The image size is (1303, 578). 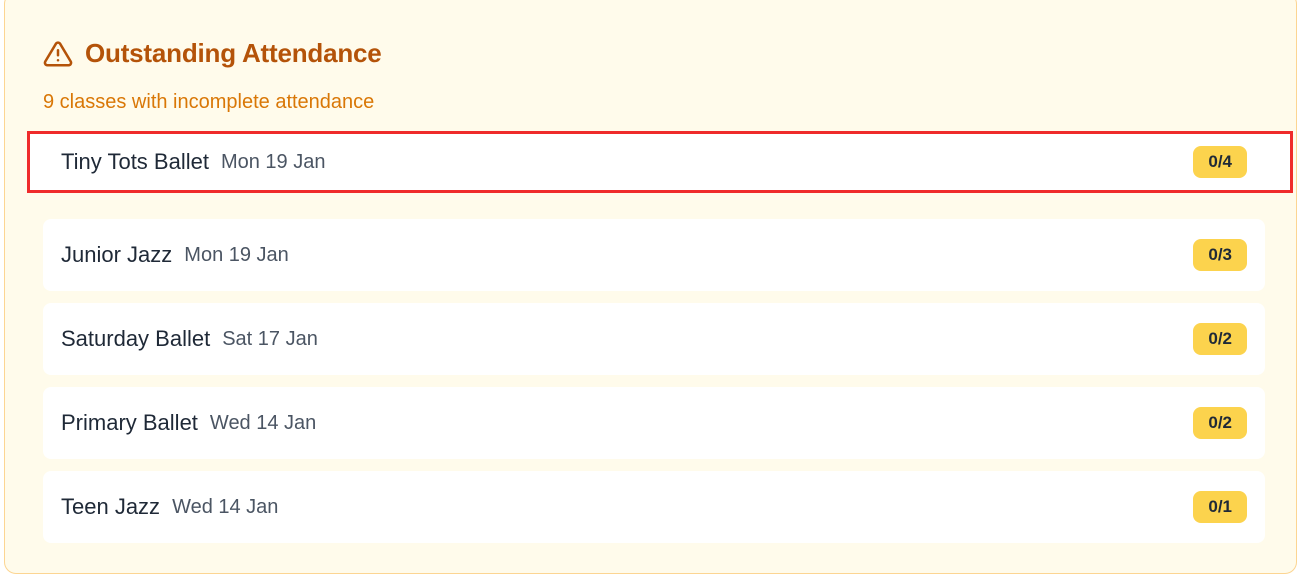 I want to click on class-name: Junior Jazz, so click(x=117, y=254).